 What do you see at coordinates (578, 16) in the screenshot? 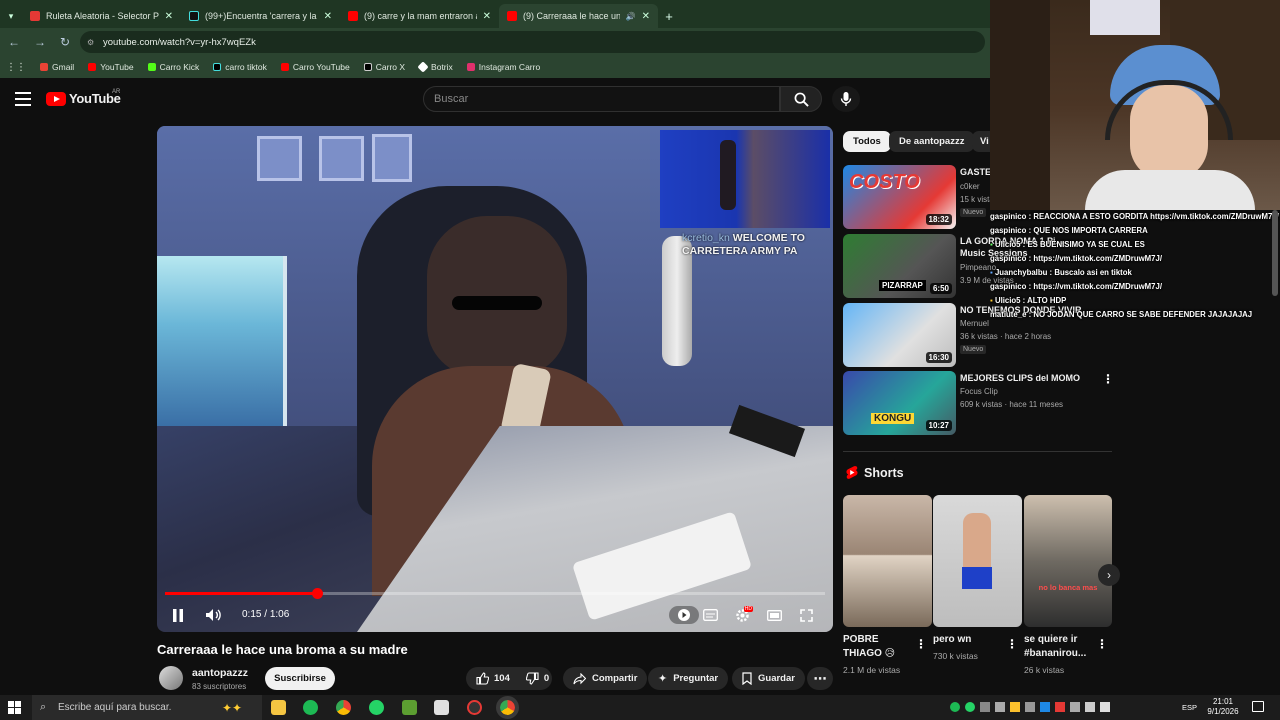
I see `browser-tab-active: (9) Carreraaa le hace una b 🔊 ✕` at bounding box center [578, 16].